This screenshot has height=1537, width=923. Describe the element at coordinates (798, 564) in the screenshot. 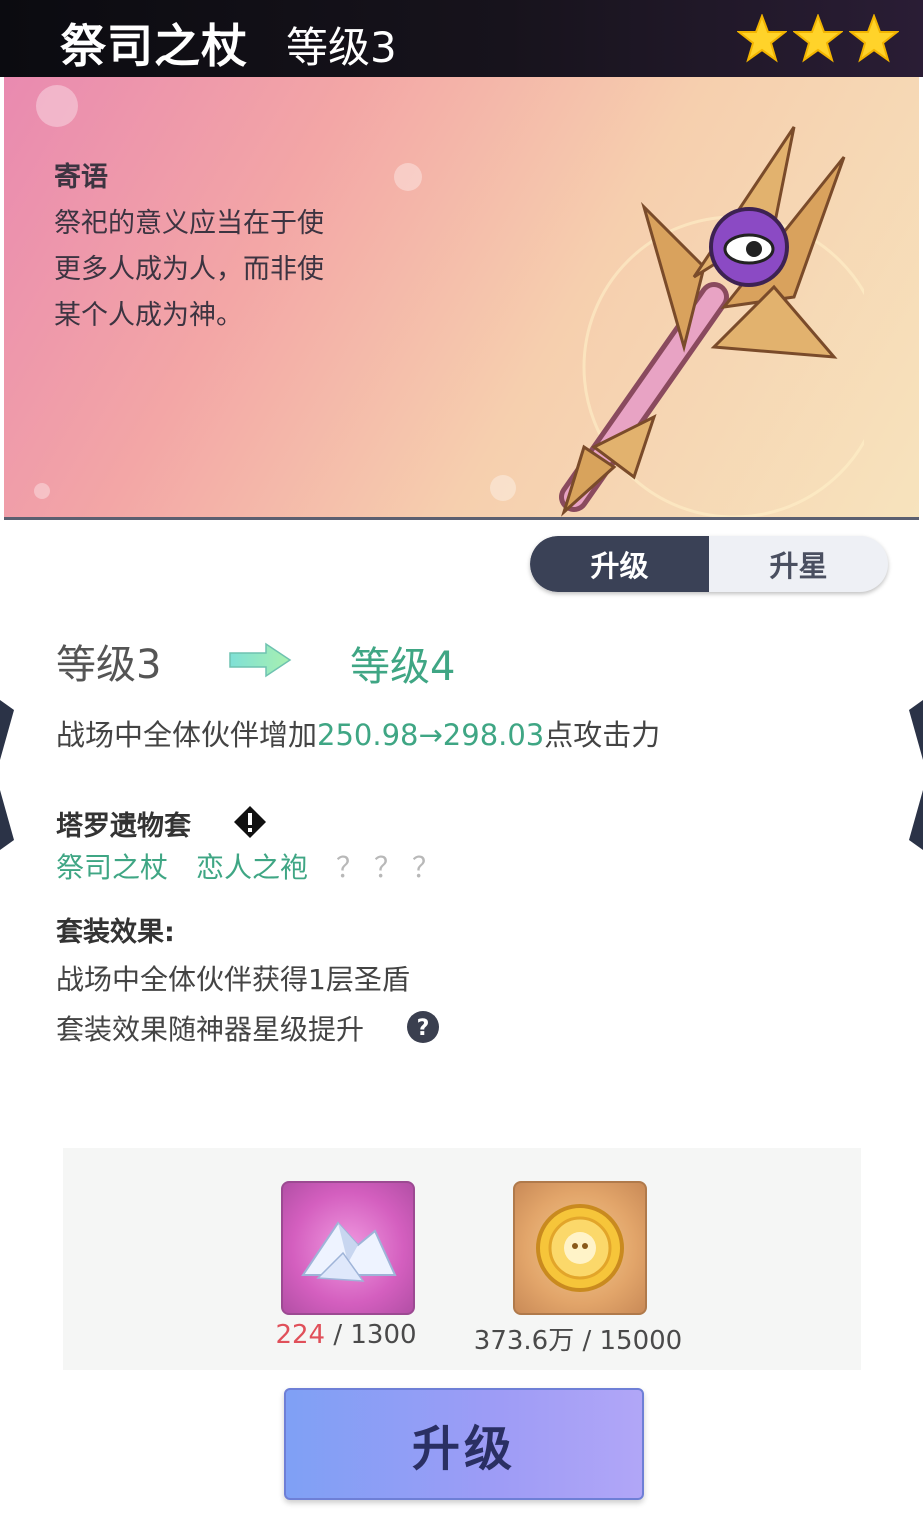

I see `tab-star-up: 升星` at that location.